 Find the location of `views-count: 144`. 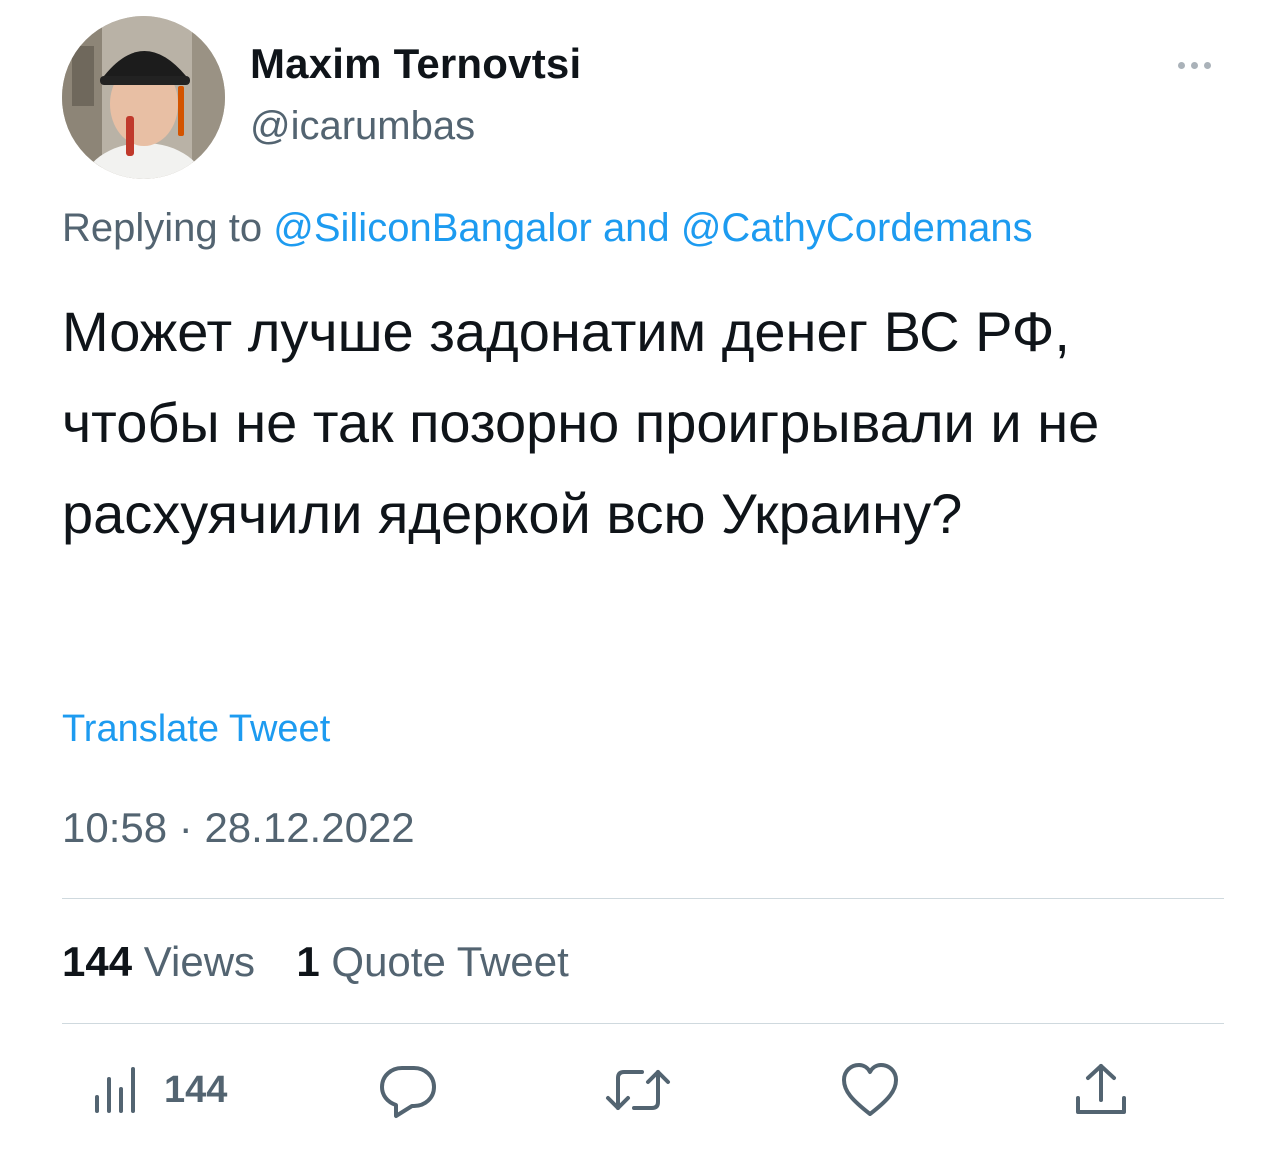

views-count: 144 is located at coordinates (97, 961).